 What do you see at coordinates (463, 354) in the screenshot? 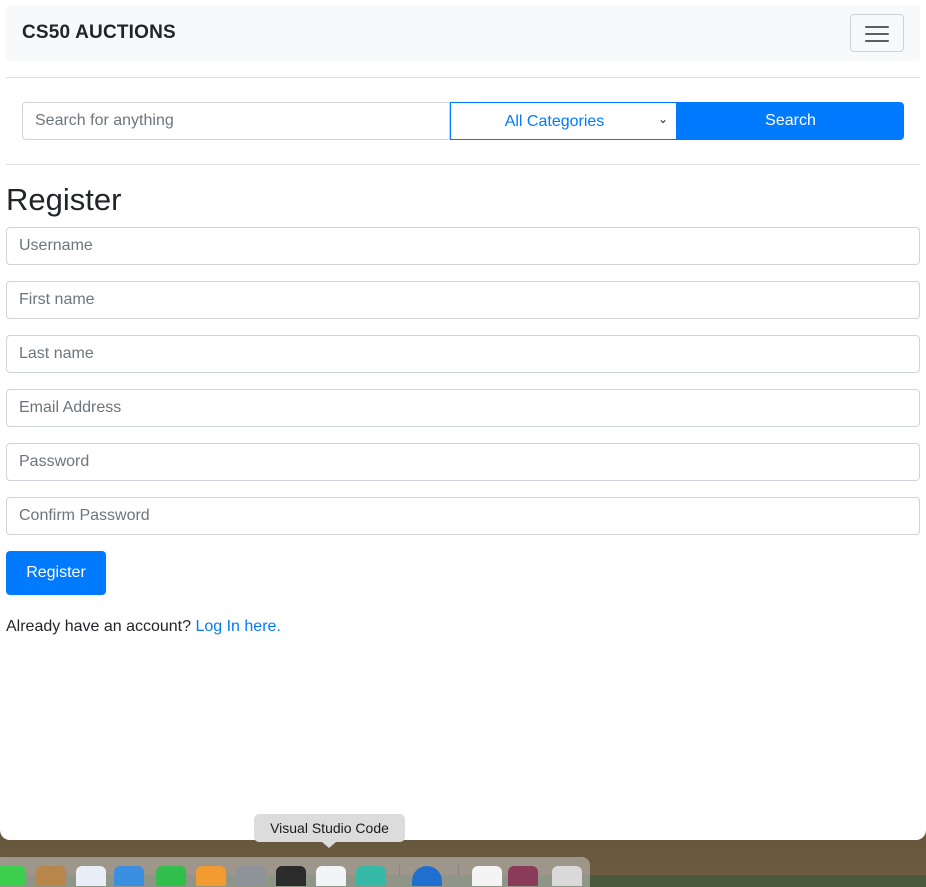
I see `last-name-field` at bounding box center [463, 354].